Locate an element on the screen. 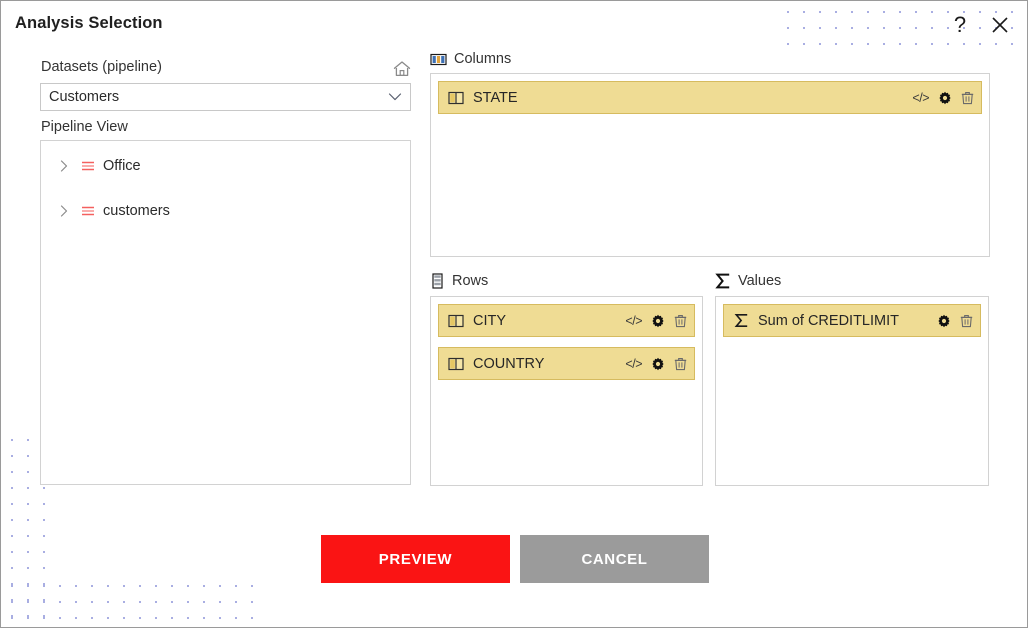 This screenshot has height=628, width=1028. columns-zone-header: Columns is located at coordinates (470, 59).